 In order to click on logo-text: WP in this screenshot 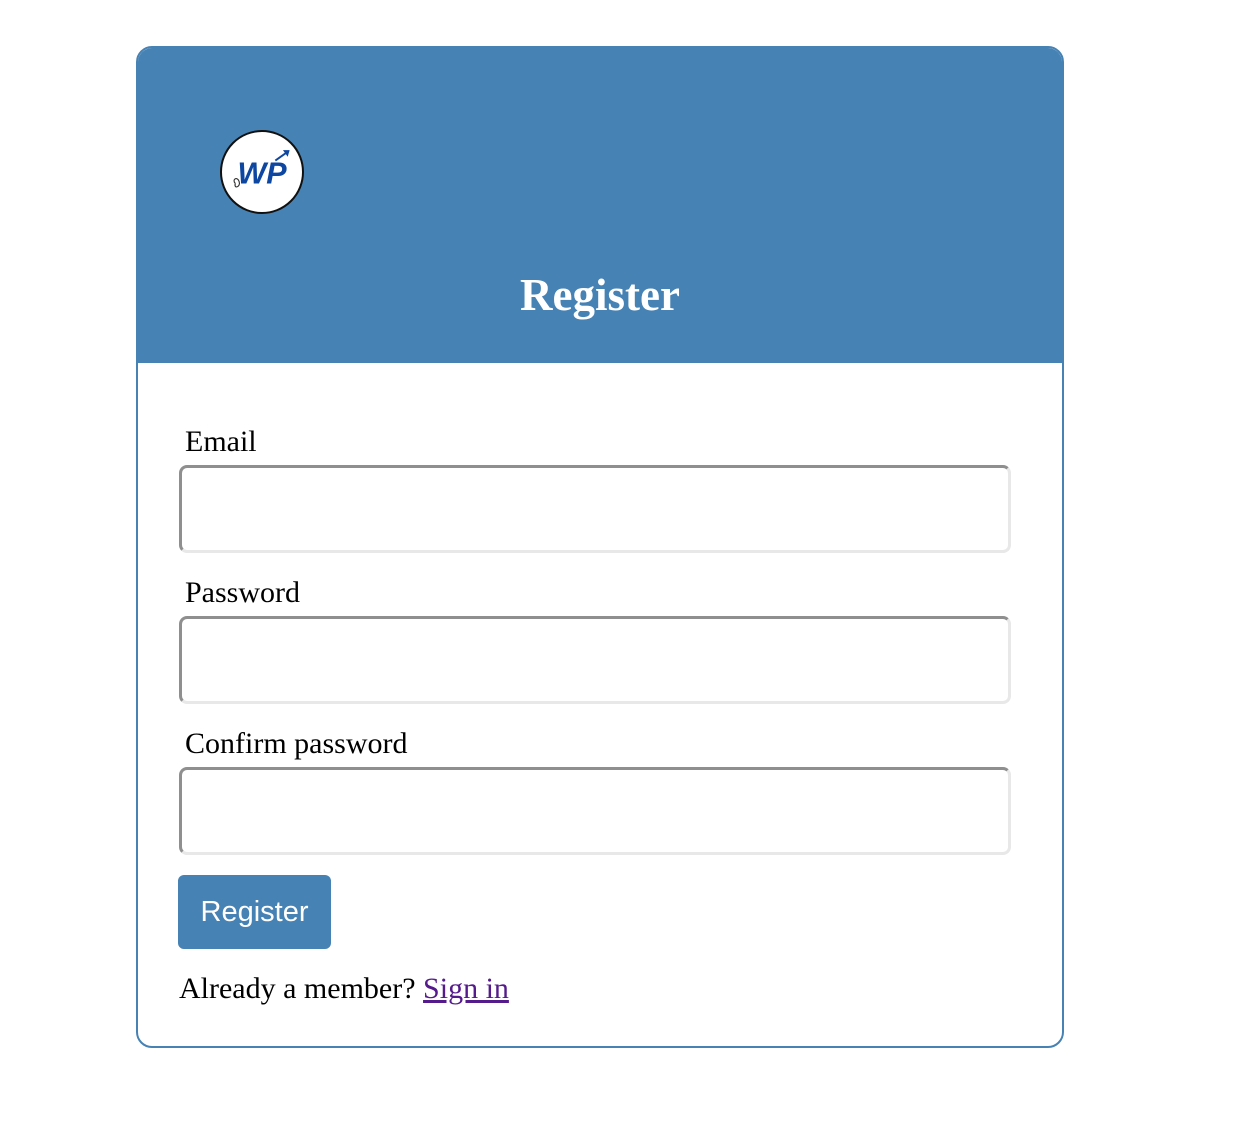, I will do `click(262, 173)`.